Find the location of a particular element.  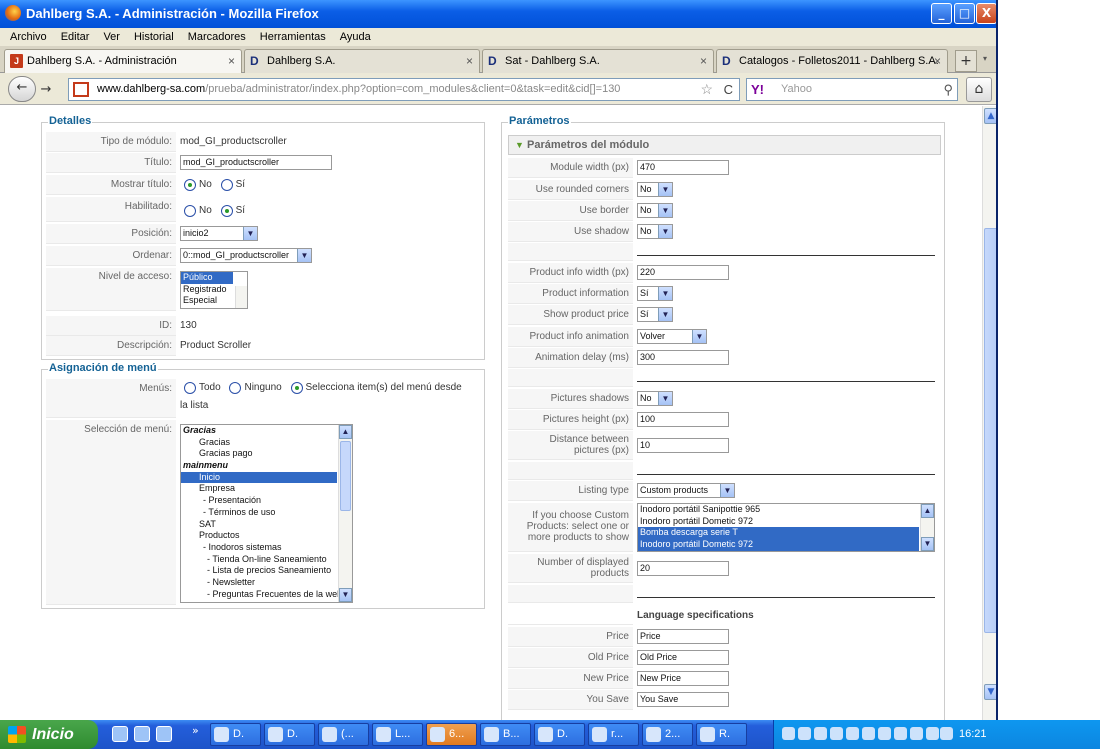

listbox-scrollbar is located at coordinates (241, 297).